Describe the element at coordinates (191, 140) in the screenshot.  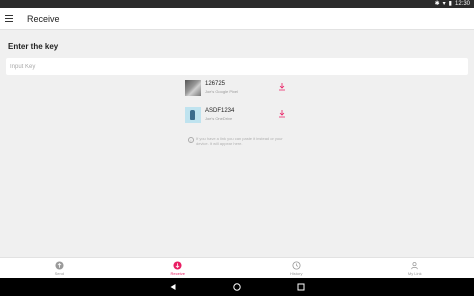
I see `info-icon: i` at that location.